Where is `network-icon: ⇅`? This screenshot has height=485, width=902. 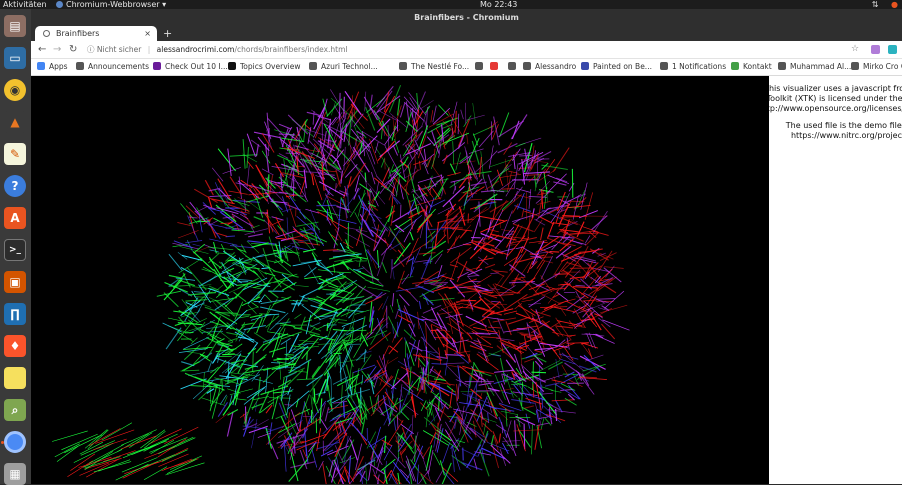
network-icon: ⇅ is located at coordinates (875, 4).